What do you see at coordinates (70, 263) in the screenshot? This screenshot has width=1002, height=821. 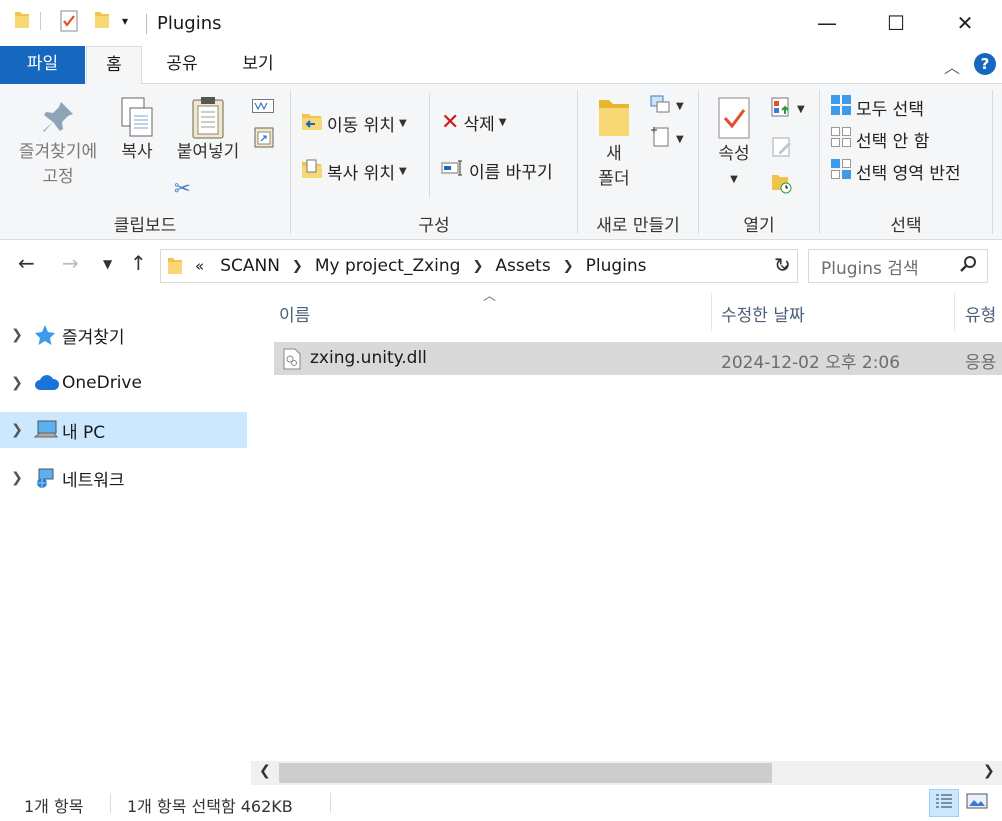 I see `forward-arrow-icon: →` at bounding box center [70, 263].